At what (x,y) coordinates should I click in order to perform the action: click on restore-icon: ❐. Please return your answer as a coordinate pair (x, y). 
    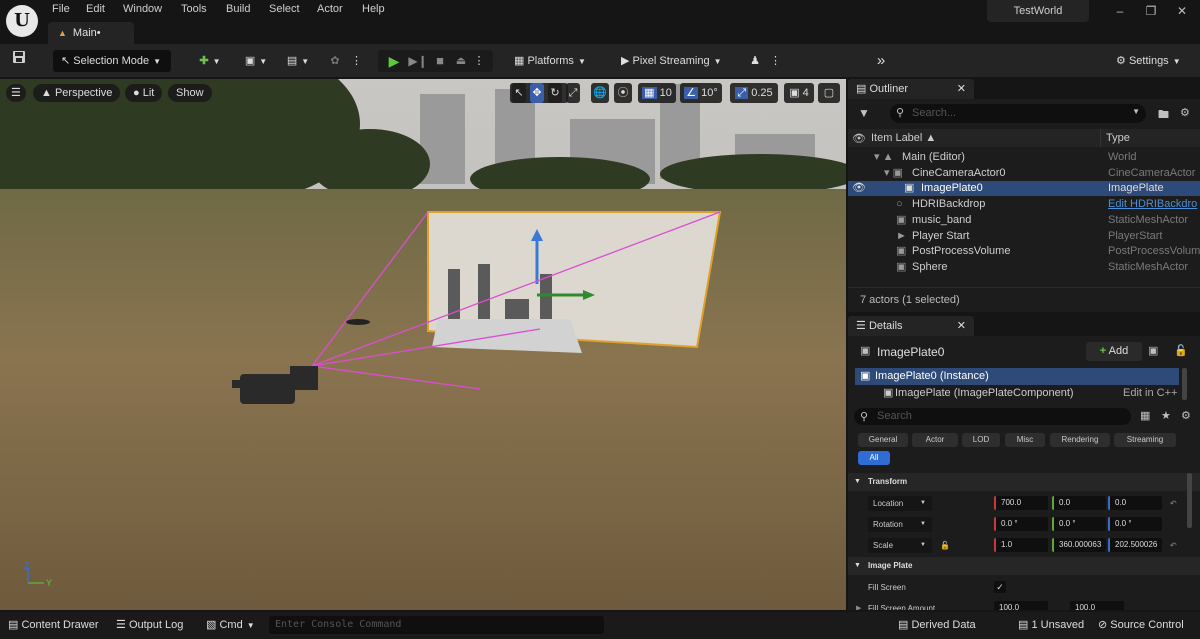
    Looking at the image, I should click on (1151, 11).